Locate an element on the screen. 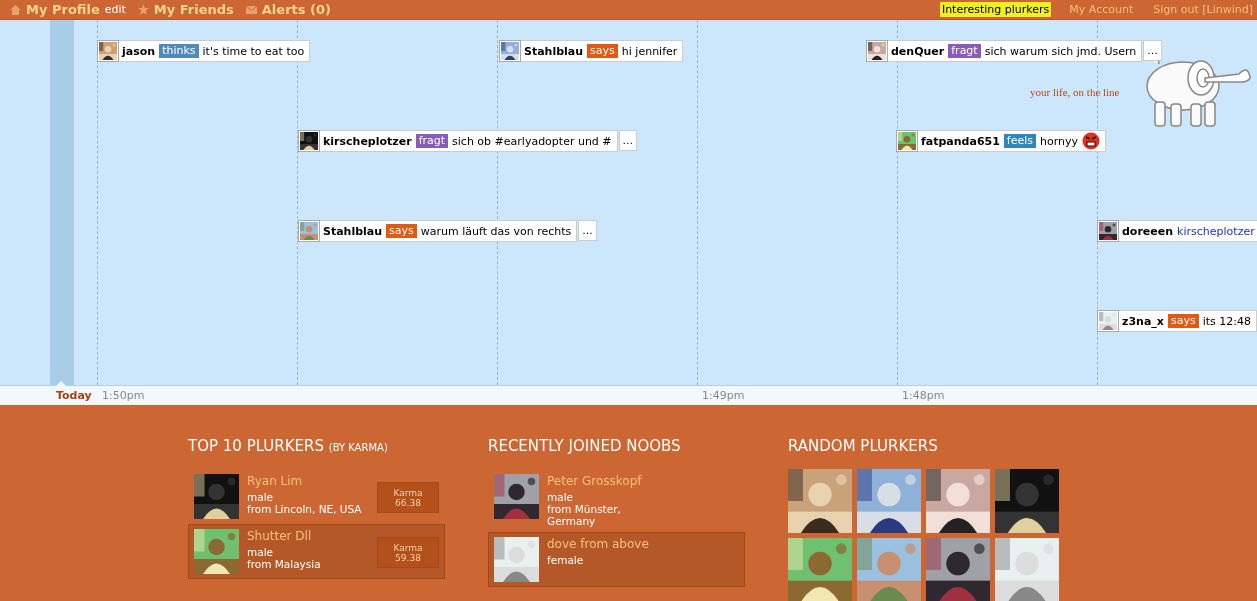 Image resolution: width=1257 pixels, height=601 pixels. nav-link: My Profile is located at coordinates (63, 9).